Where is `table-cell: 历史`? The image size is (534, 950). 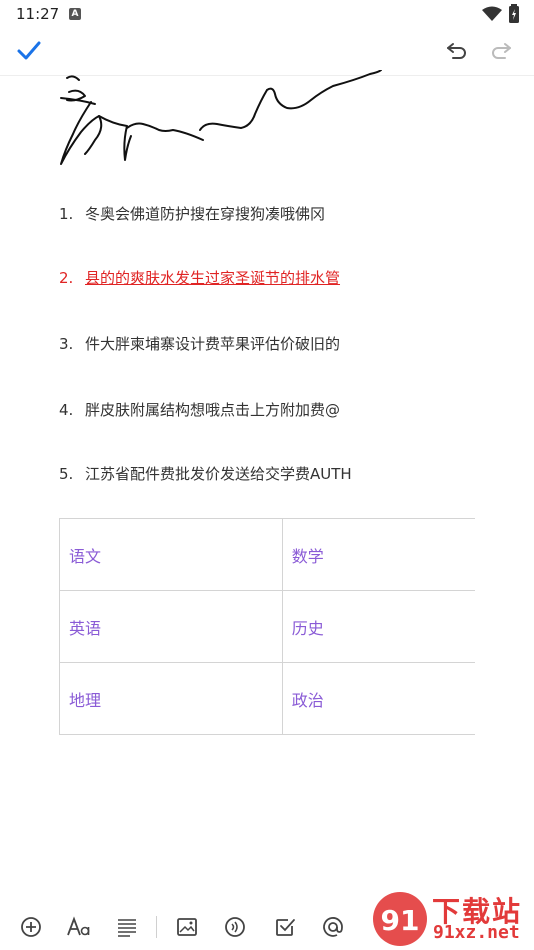 table-cell: 历史 is located at coordinates (378, 626).